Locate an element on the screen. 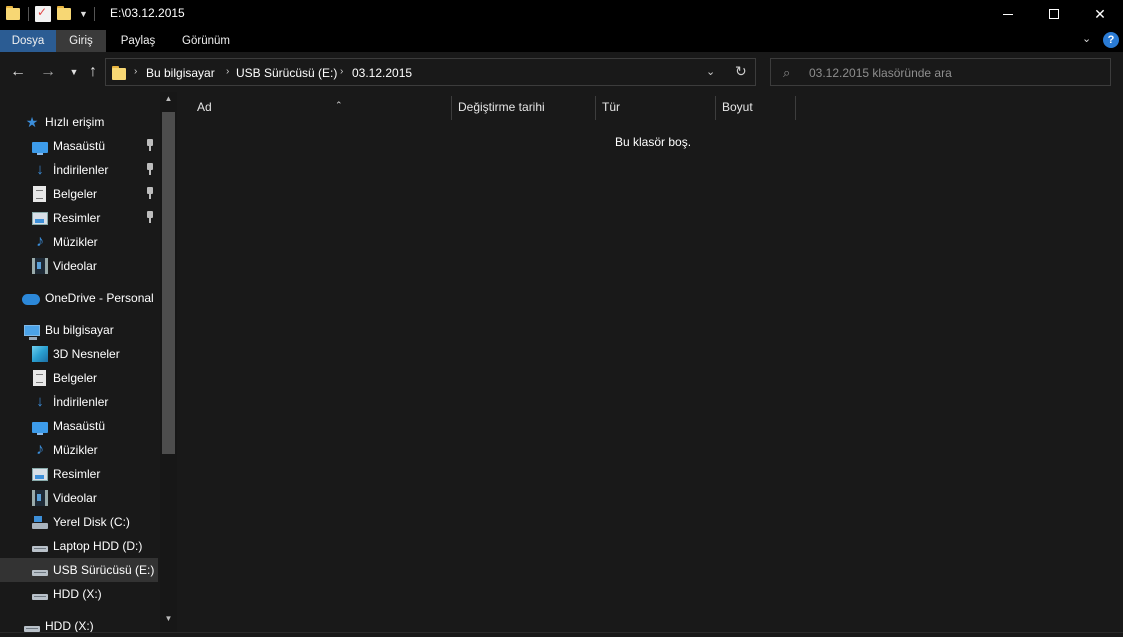  maximize-button is located at coordinates (1054, 14).